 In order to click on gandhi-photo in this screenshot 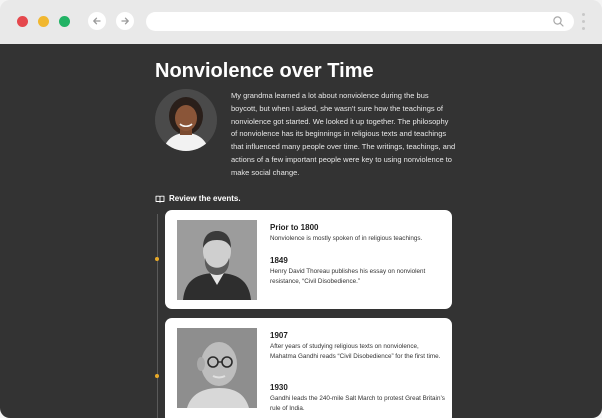, I will do `click(217, 368)`.